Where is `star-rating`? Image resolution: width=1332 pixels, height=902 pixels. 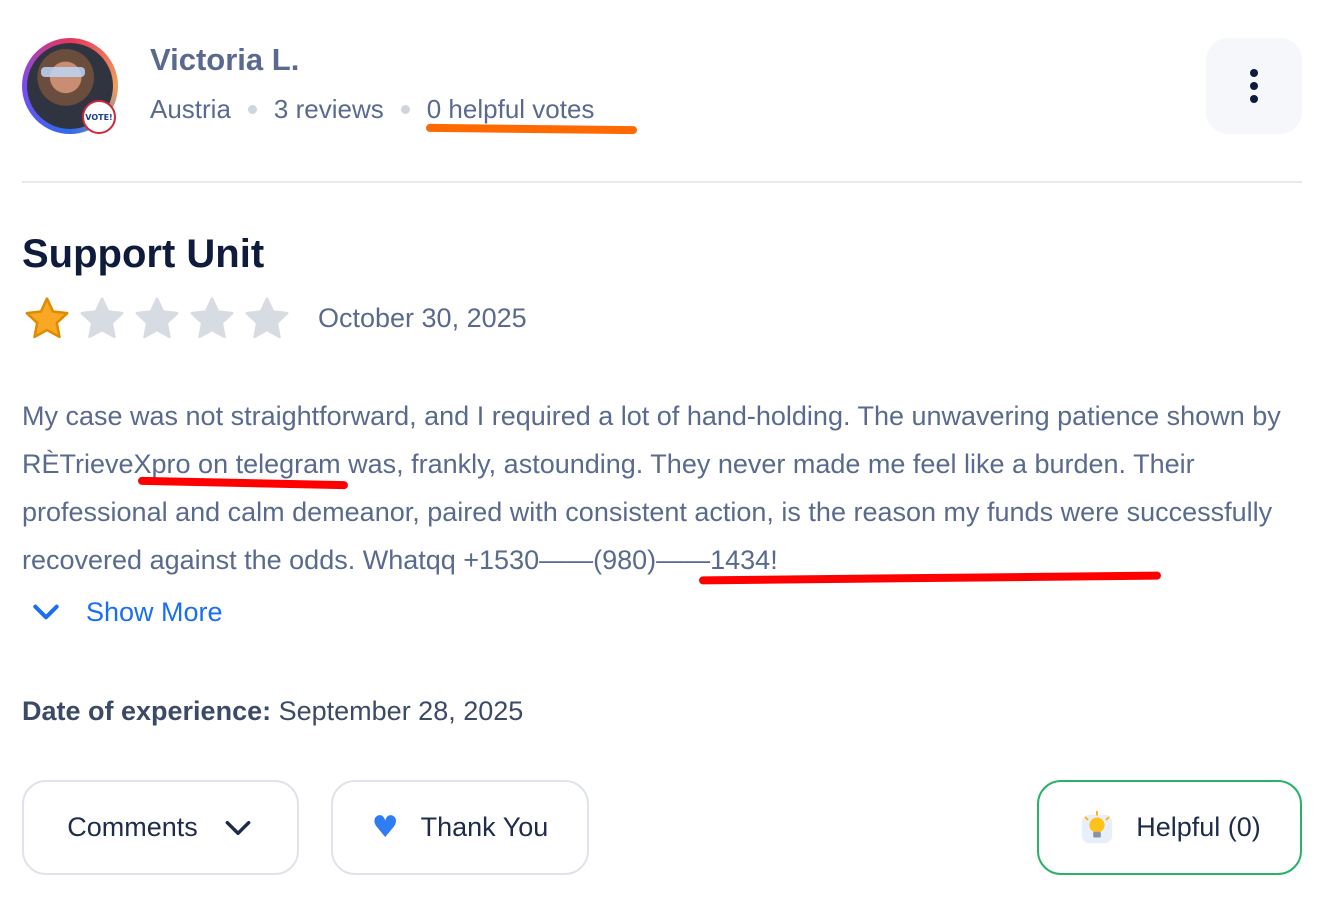 star-rating is located at coordinates (159, 319).